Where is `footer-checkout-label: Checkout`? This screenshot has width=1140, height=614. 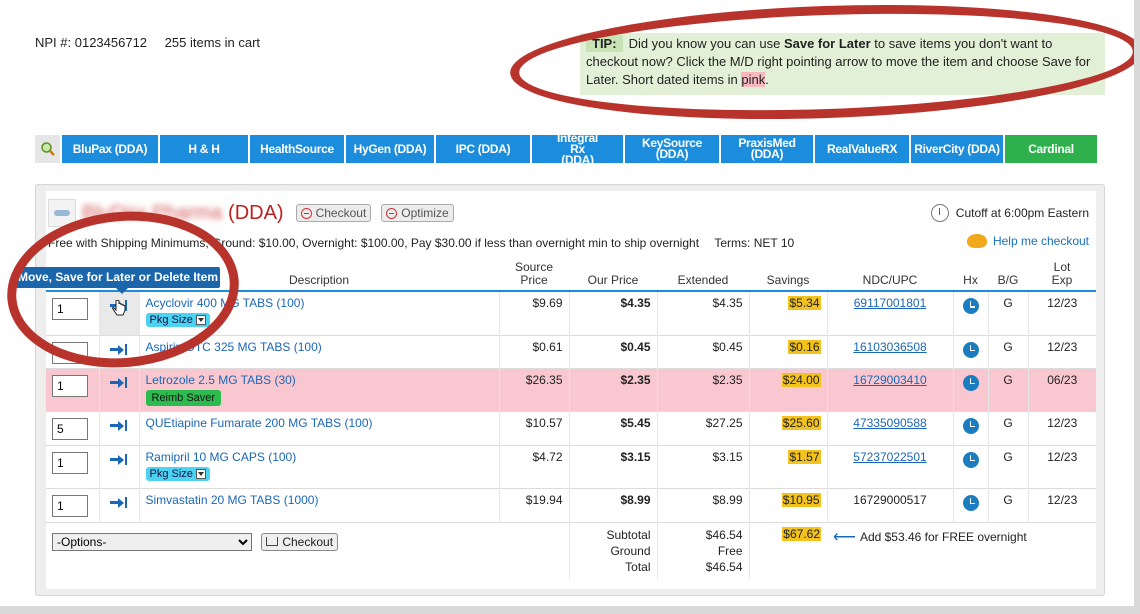
footer-checkout-label: Checkout is located at coordinates (308, 541).